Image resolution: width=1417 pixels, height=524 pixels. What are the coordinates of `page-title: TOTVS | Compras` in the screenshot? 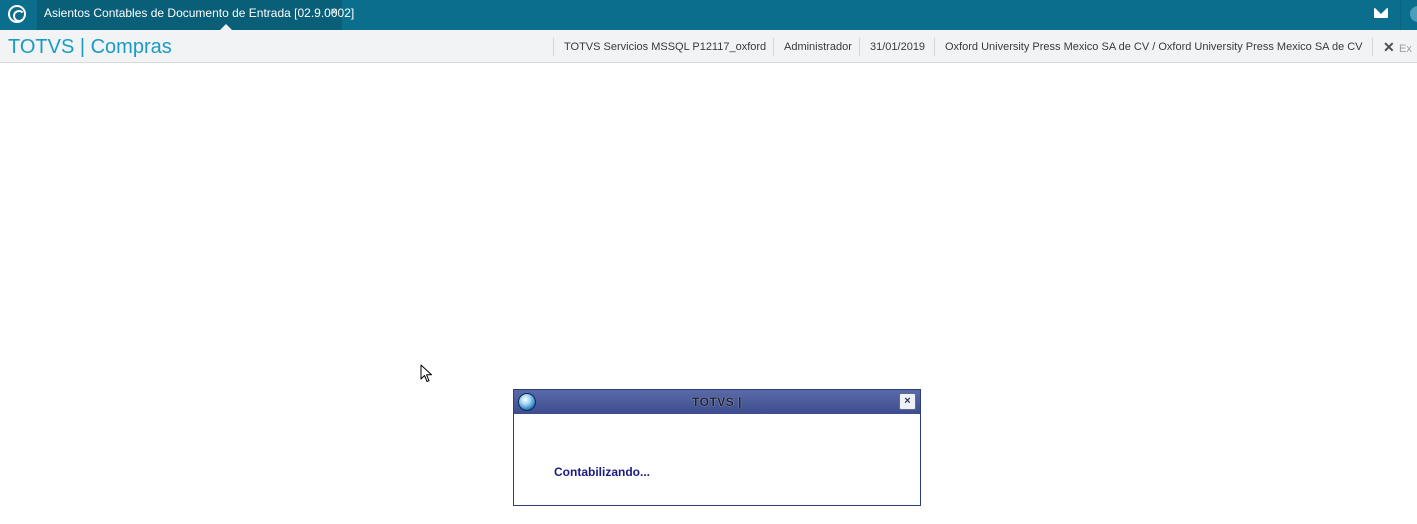 It's located at (90, 47).